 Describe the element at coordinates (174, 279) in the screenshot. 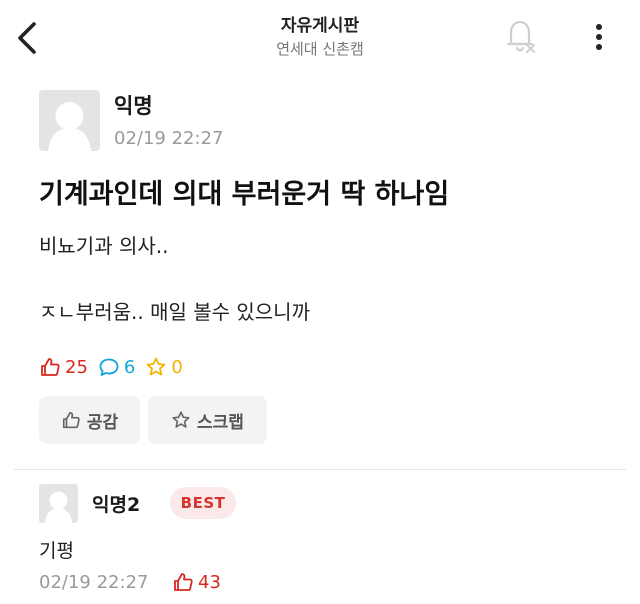

I see `post-body: 비뇨기과 의사.. ㅈㄴ부러움.. 매일 볼수 있으니까` at that location.